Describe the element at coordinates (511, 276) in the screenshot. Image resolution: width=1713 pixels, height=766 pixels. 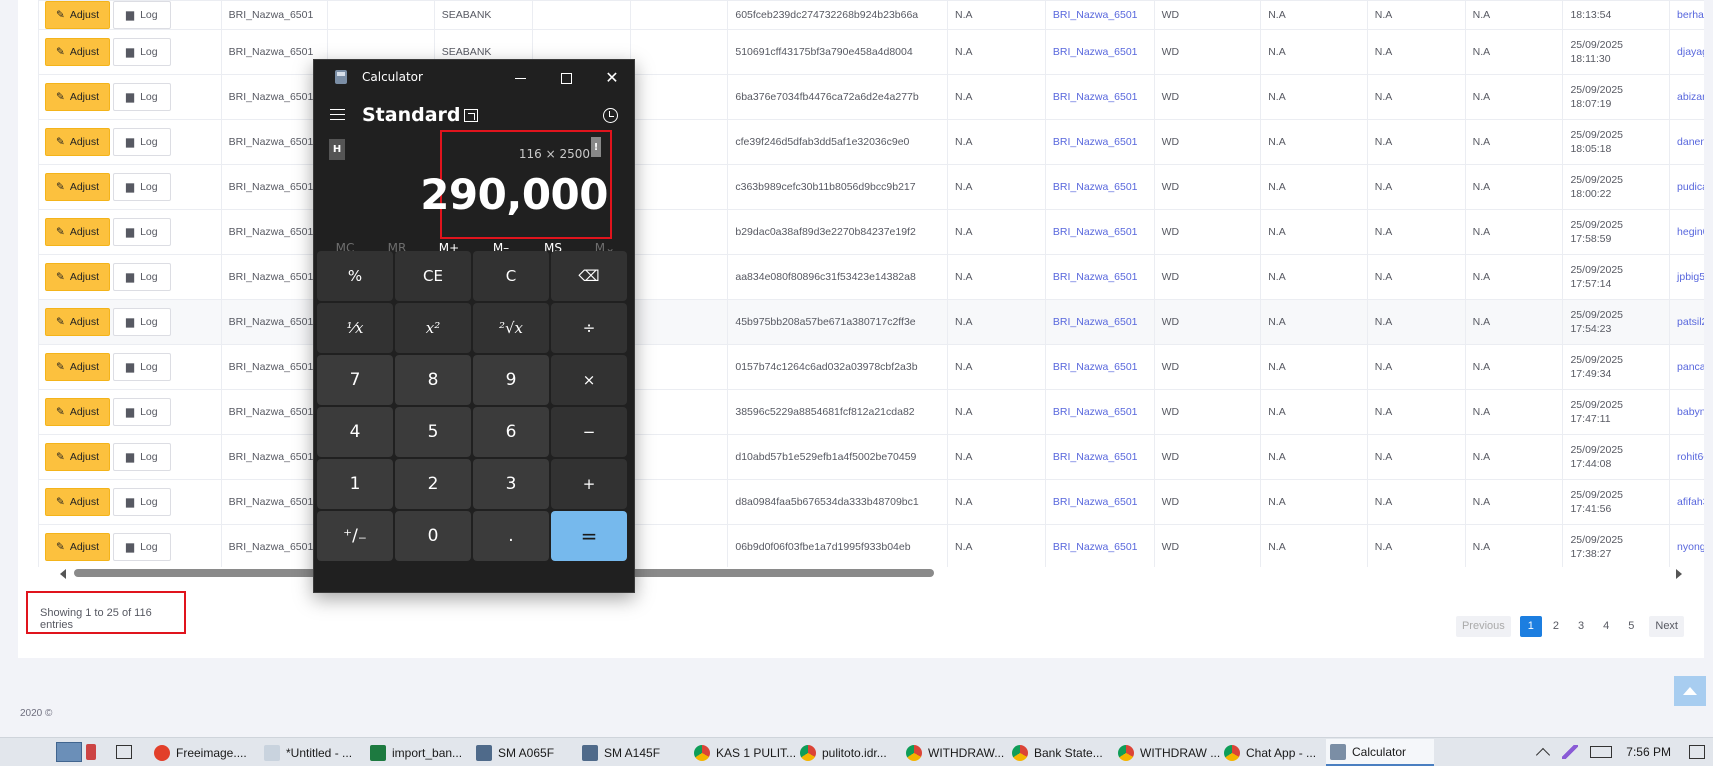
I see `clear-key: C` at that location.